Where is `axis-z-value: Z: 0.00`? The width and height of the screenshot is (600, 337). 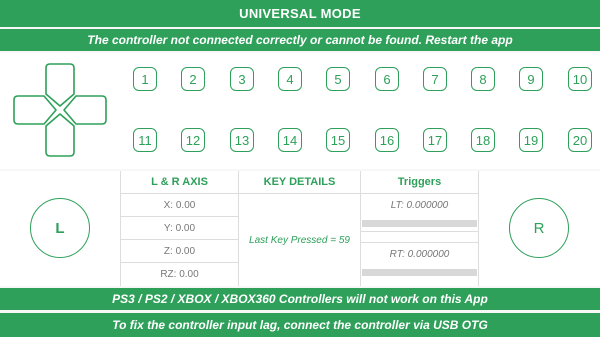 axis-z-value: Z: 0.00 is located at coordinates (179, 250).